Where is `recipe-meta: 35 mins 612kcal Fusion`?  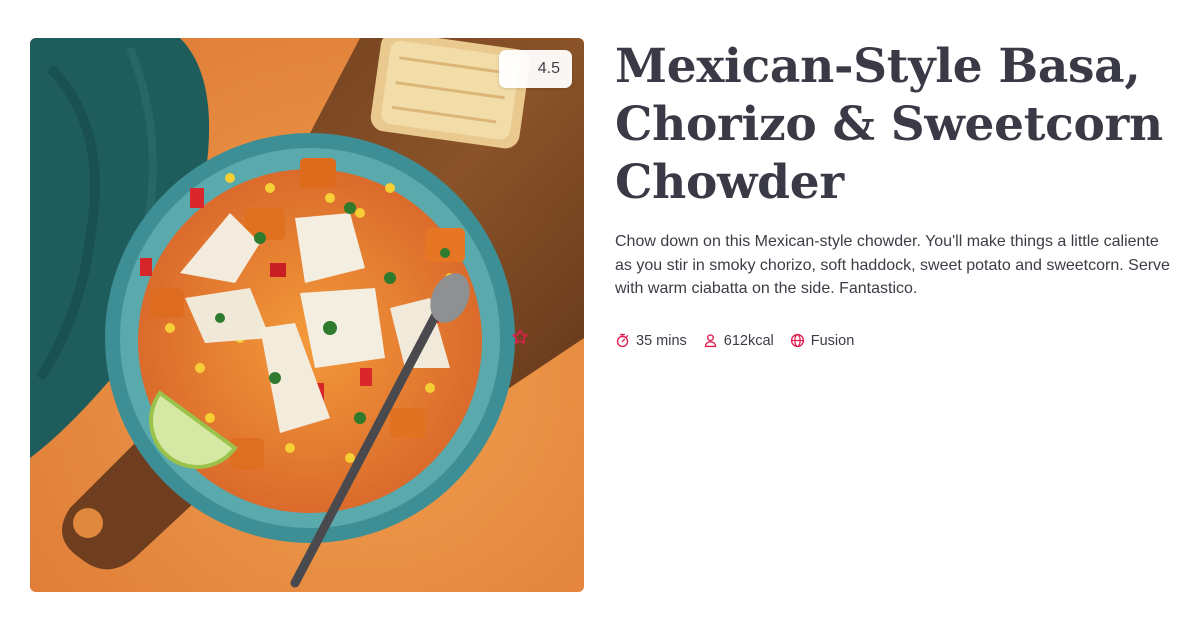
recipe-meta: 35 mins 612kcal Fusion is located at coordinates (895, 341).